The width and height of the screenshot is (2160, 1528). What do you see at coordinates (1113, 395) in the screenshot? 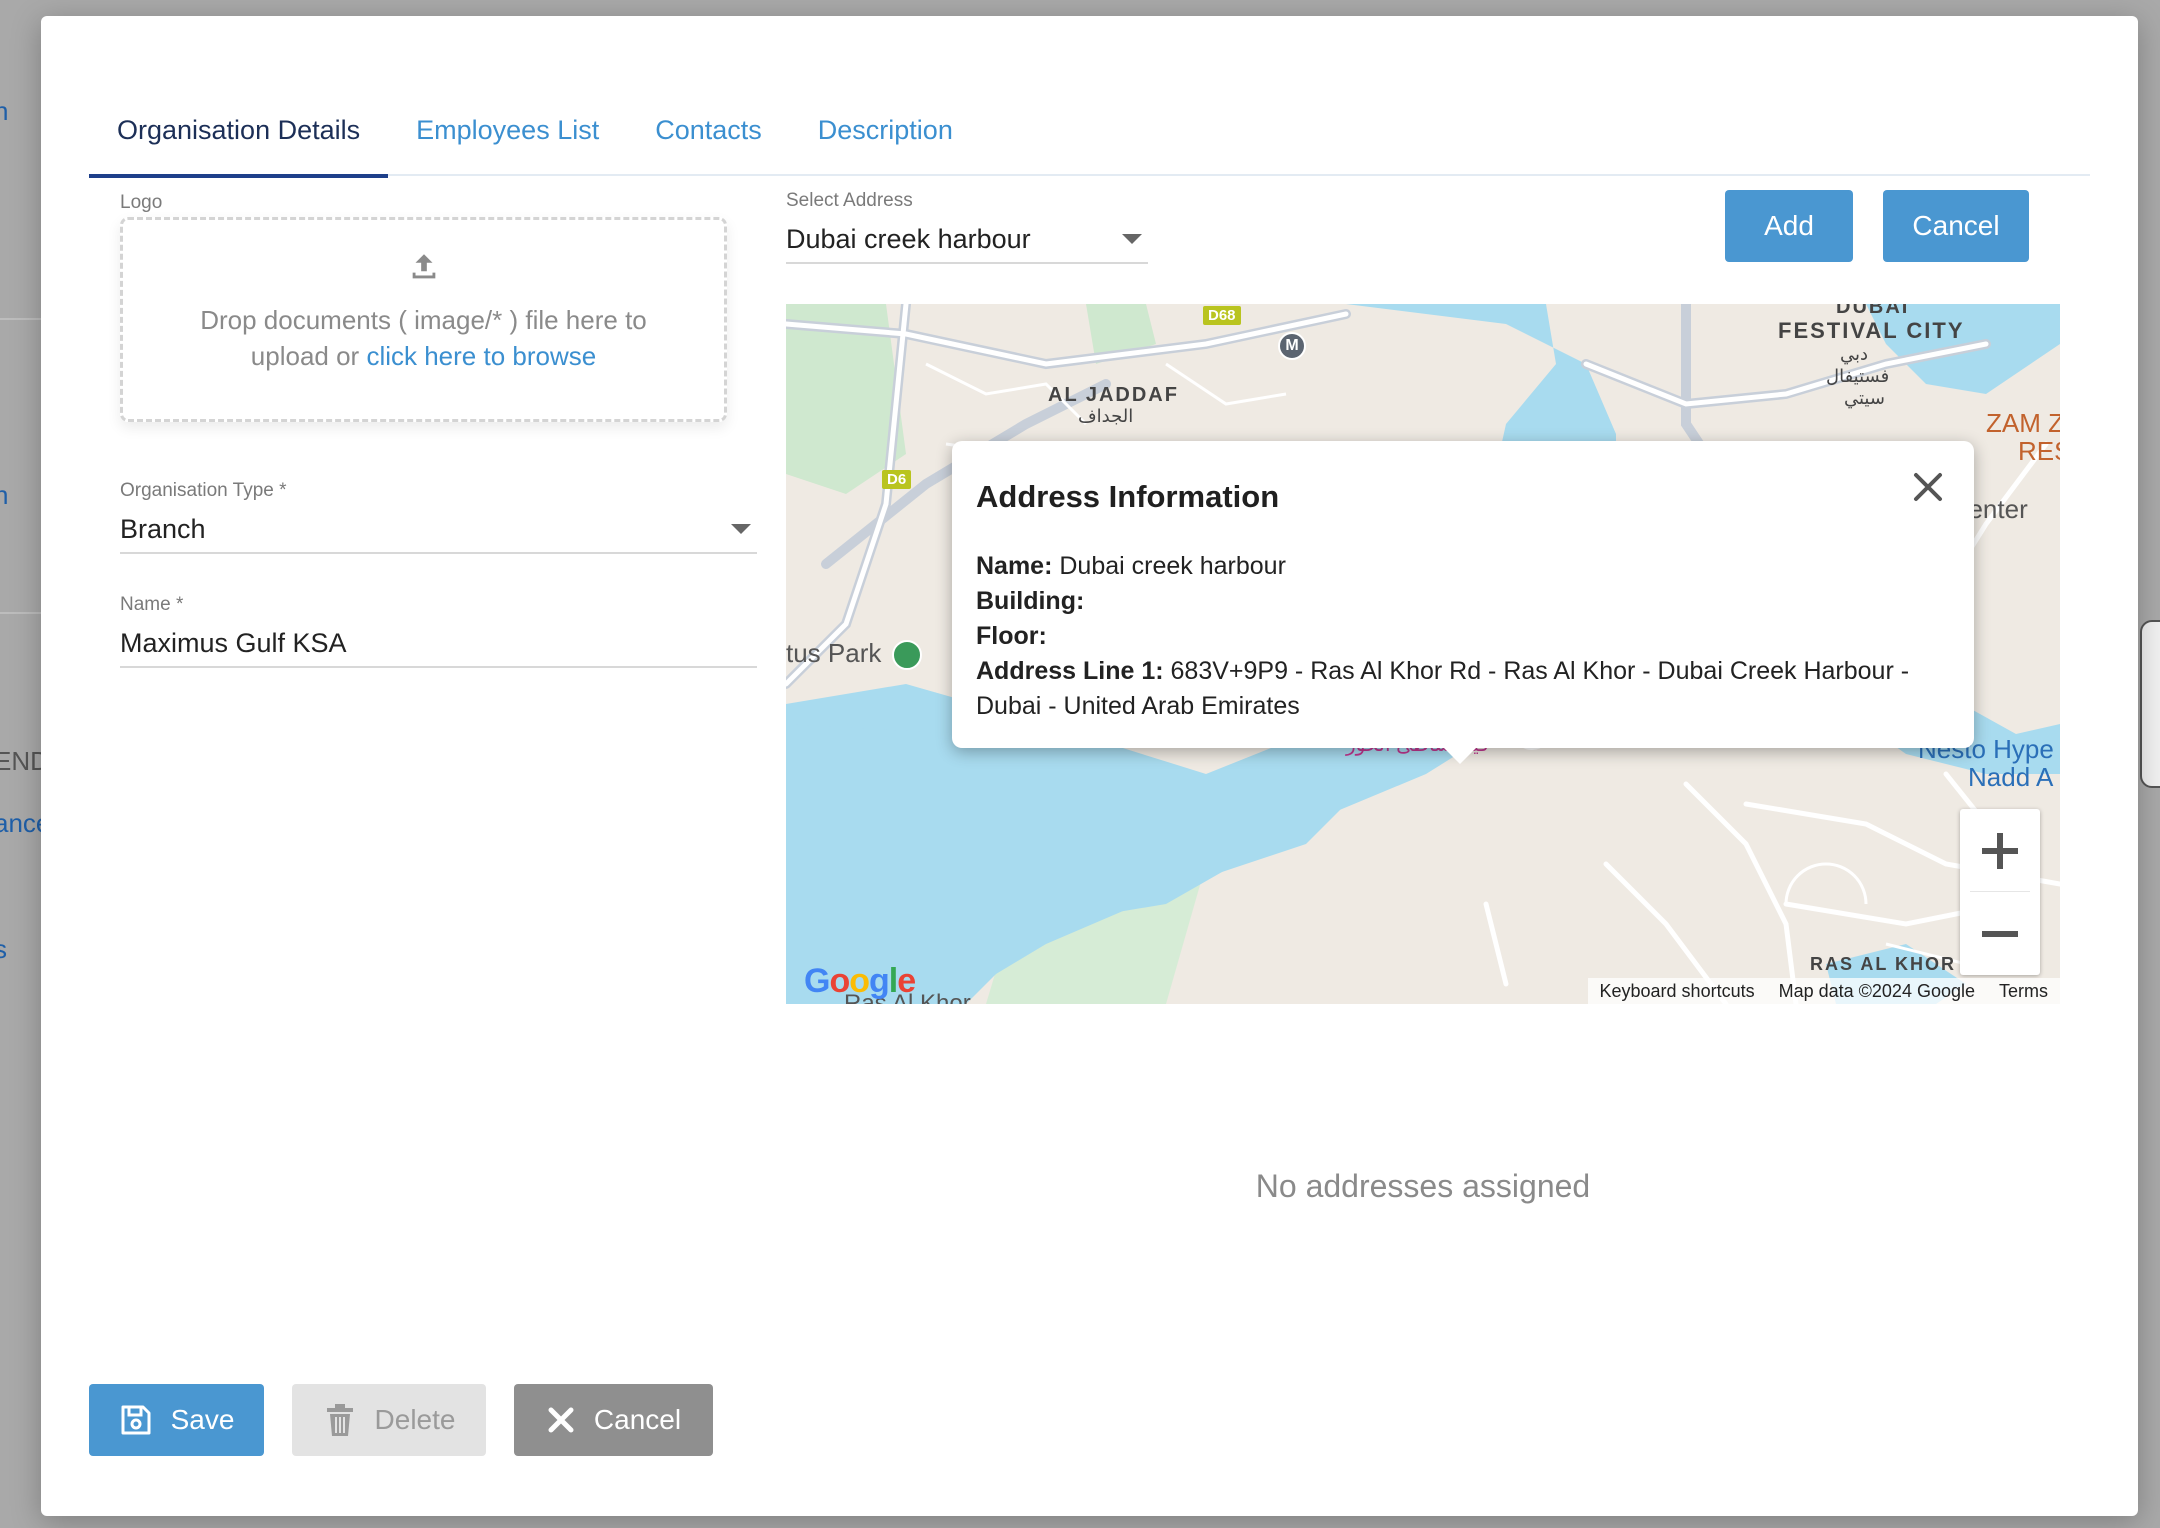
I see `map-label-al-jaddaf: AL JADDAF` at bounding box center [1113, 395].